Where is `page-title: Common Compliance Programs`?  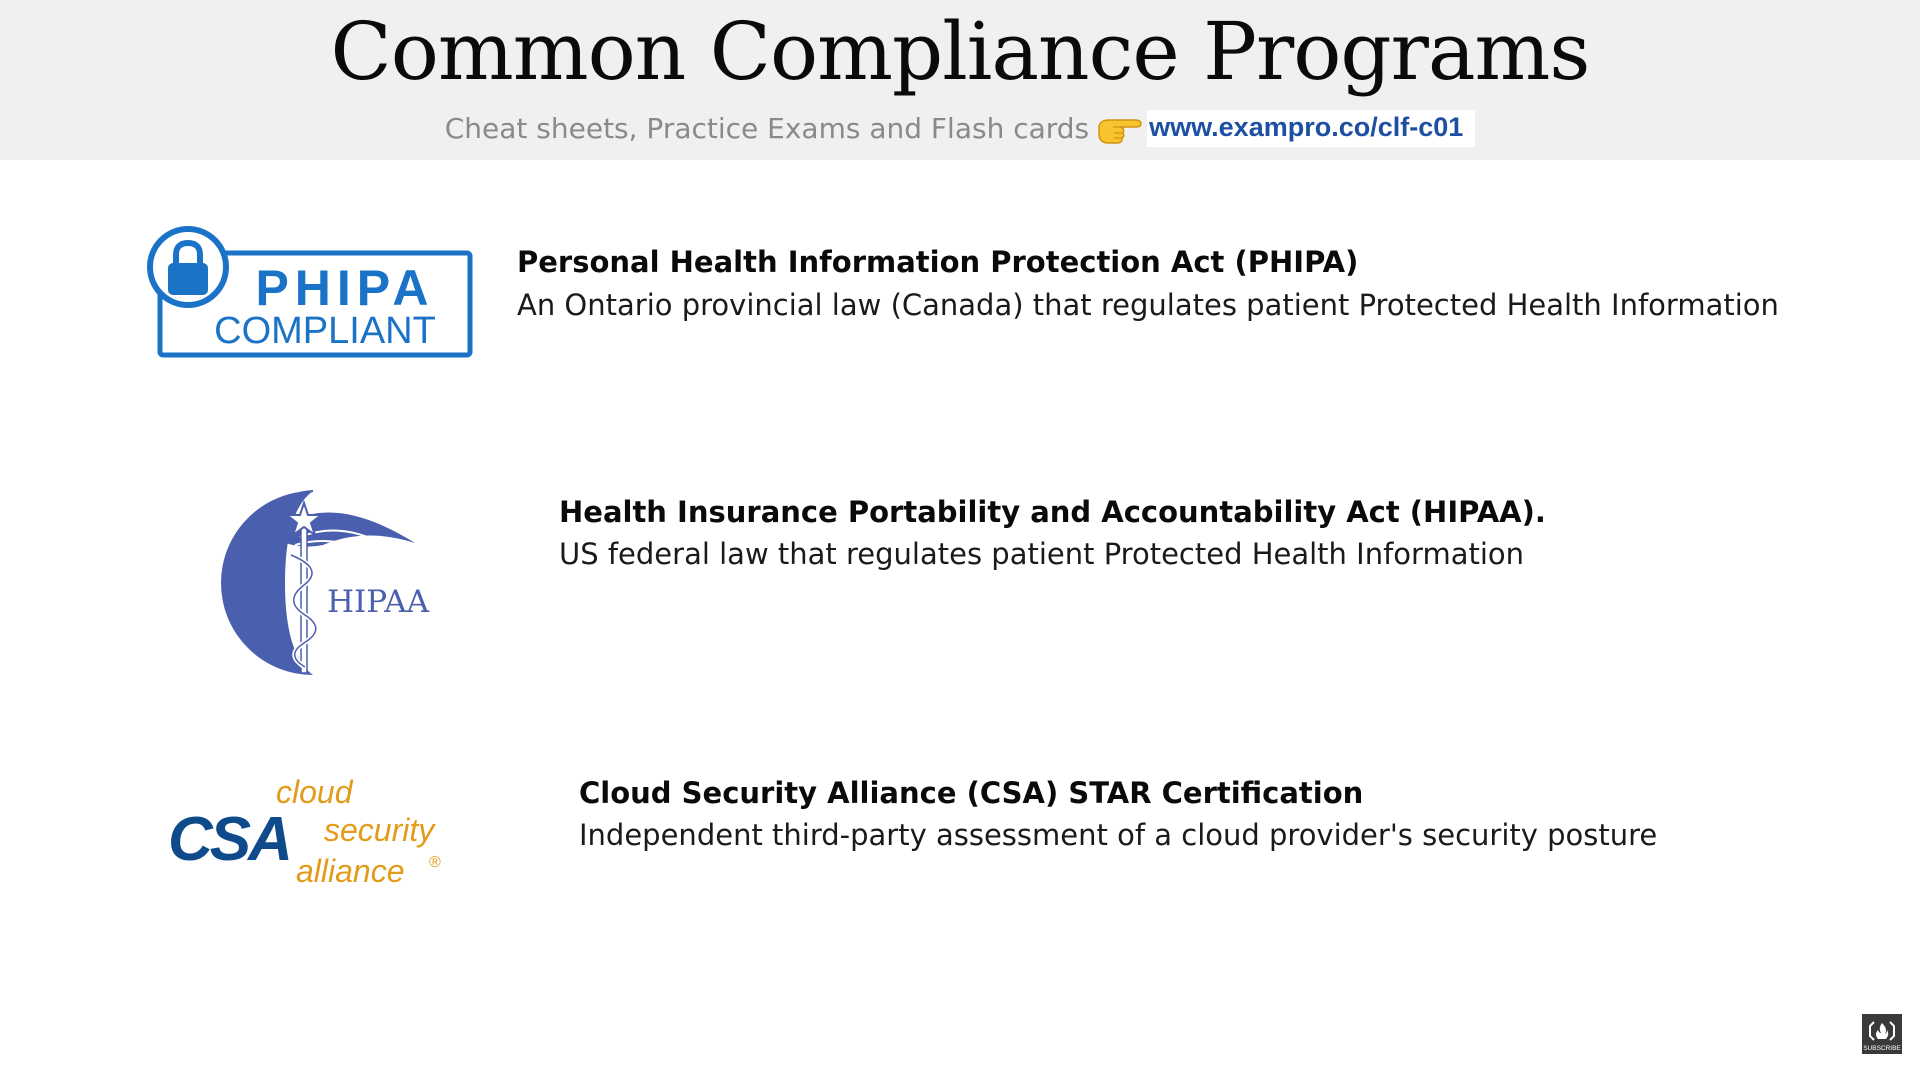
page-title: Common Compliance Programs is located at coordinates (960, 51).